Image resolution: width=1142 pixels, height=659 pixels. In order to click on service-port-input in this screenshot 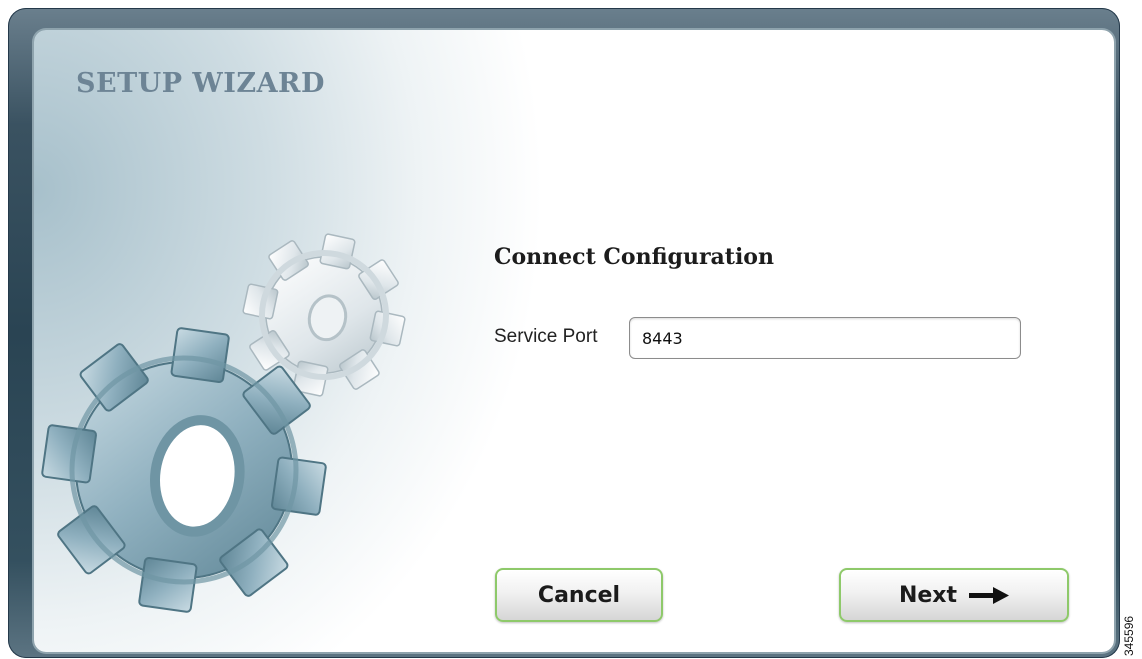, I will do `click(825, 338)`.